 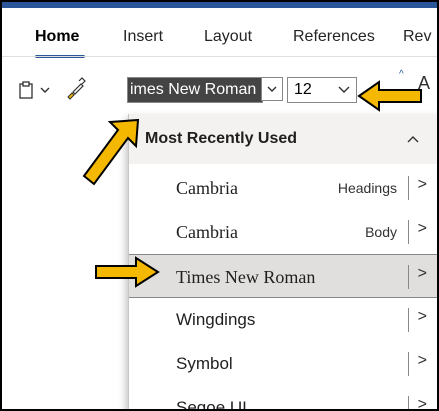 I want to click on tab-references: References, so click(x=334, y=37).